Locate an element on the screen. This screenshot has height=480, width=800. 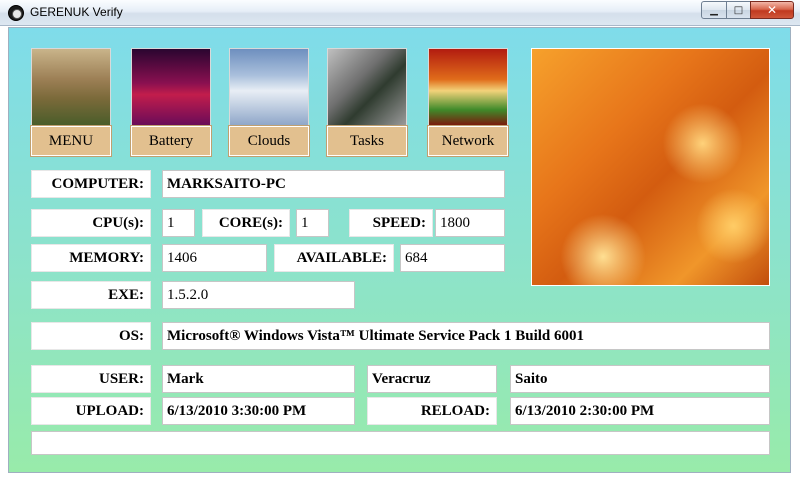
close-icon: ✕ is located at coordinates (772, 10).